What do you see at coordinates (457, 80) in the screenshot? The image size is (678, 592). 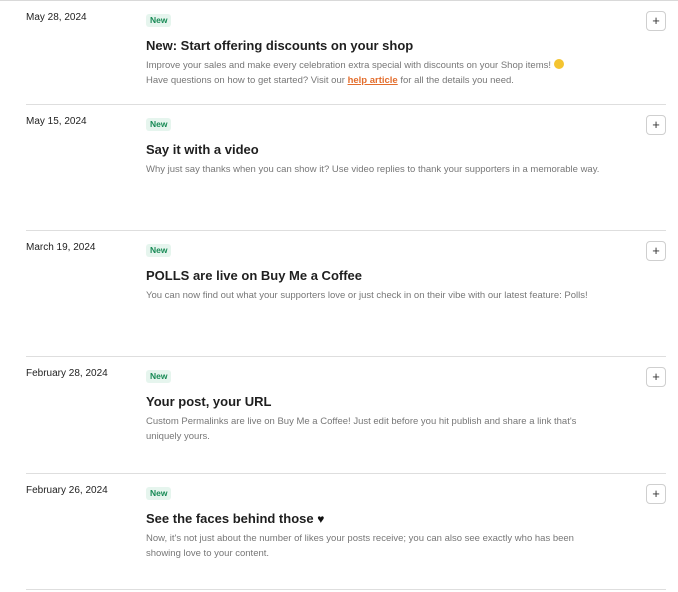 I see `description-text: for all the details you need.` at bounding box center [457, 80].